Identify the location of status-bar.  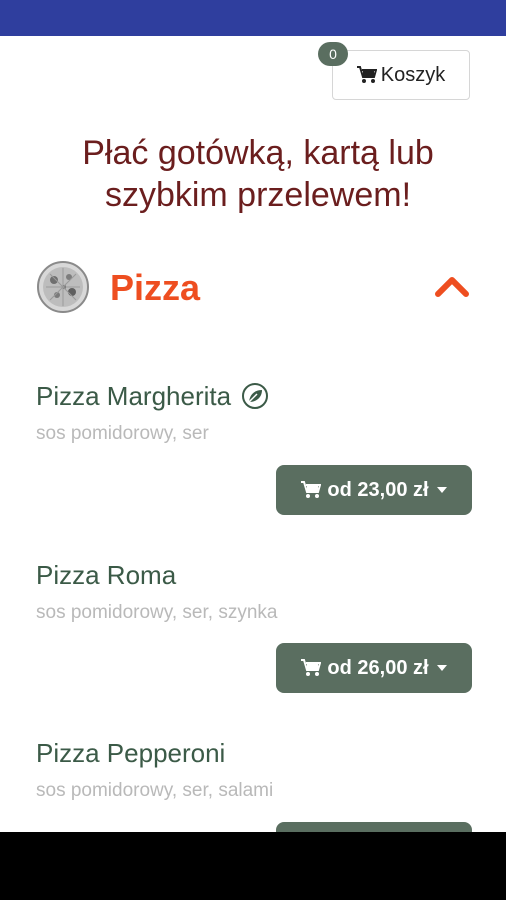
(253, 18).